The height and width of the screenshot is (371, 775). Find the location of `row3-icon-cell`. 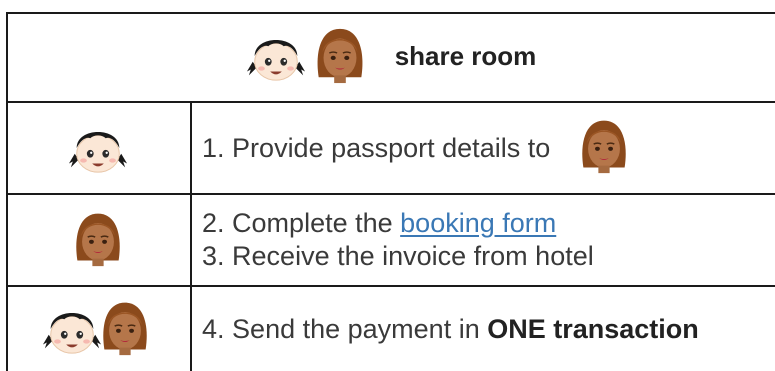

row3-icon-cell is located at coordinates (98, 329).